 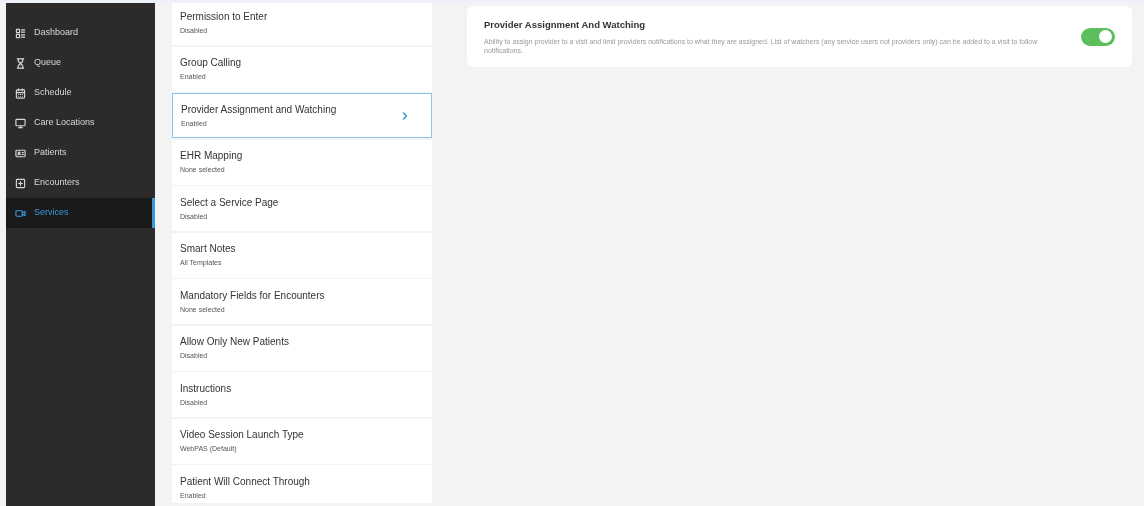 I want to click on sidebar-item: Services, so click(x=80, y=213).